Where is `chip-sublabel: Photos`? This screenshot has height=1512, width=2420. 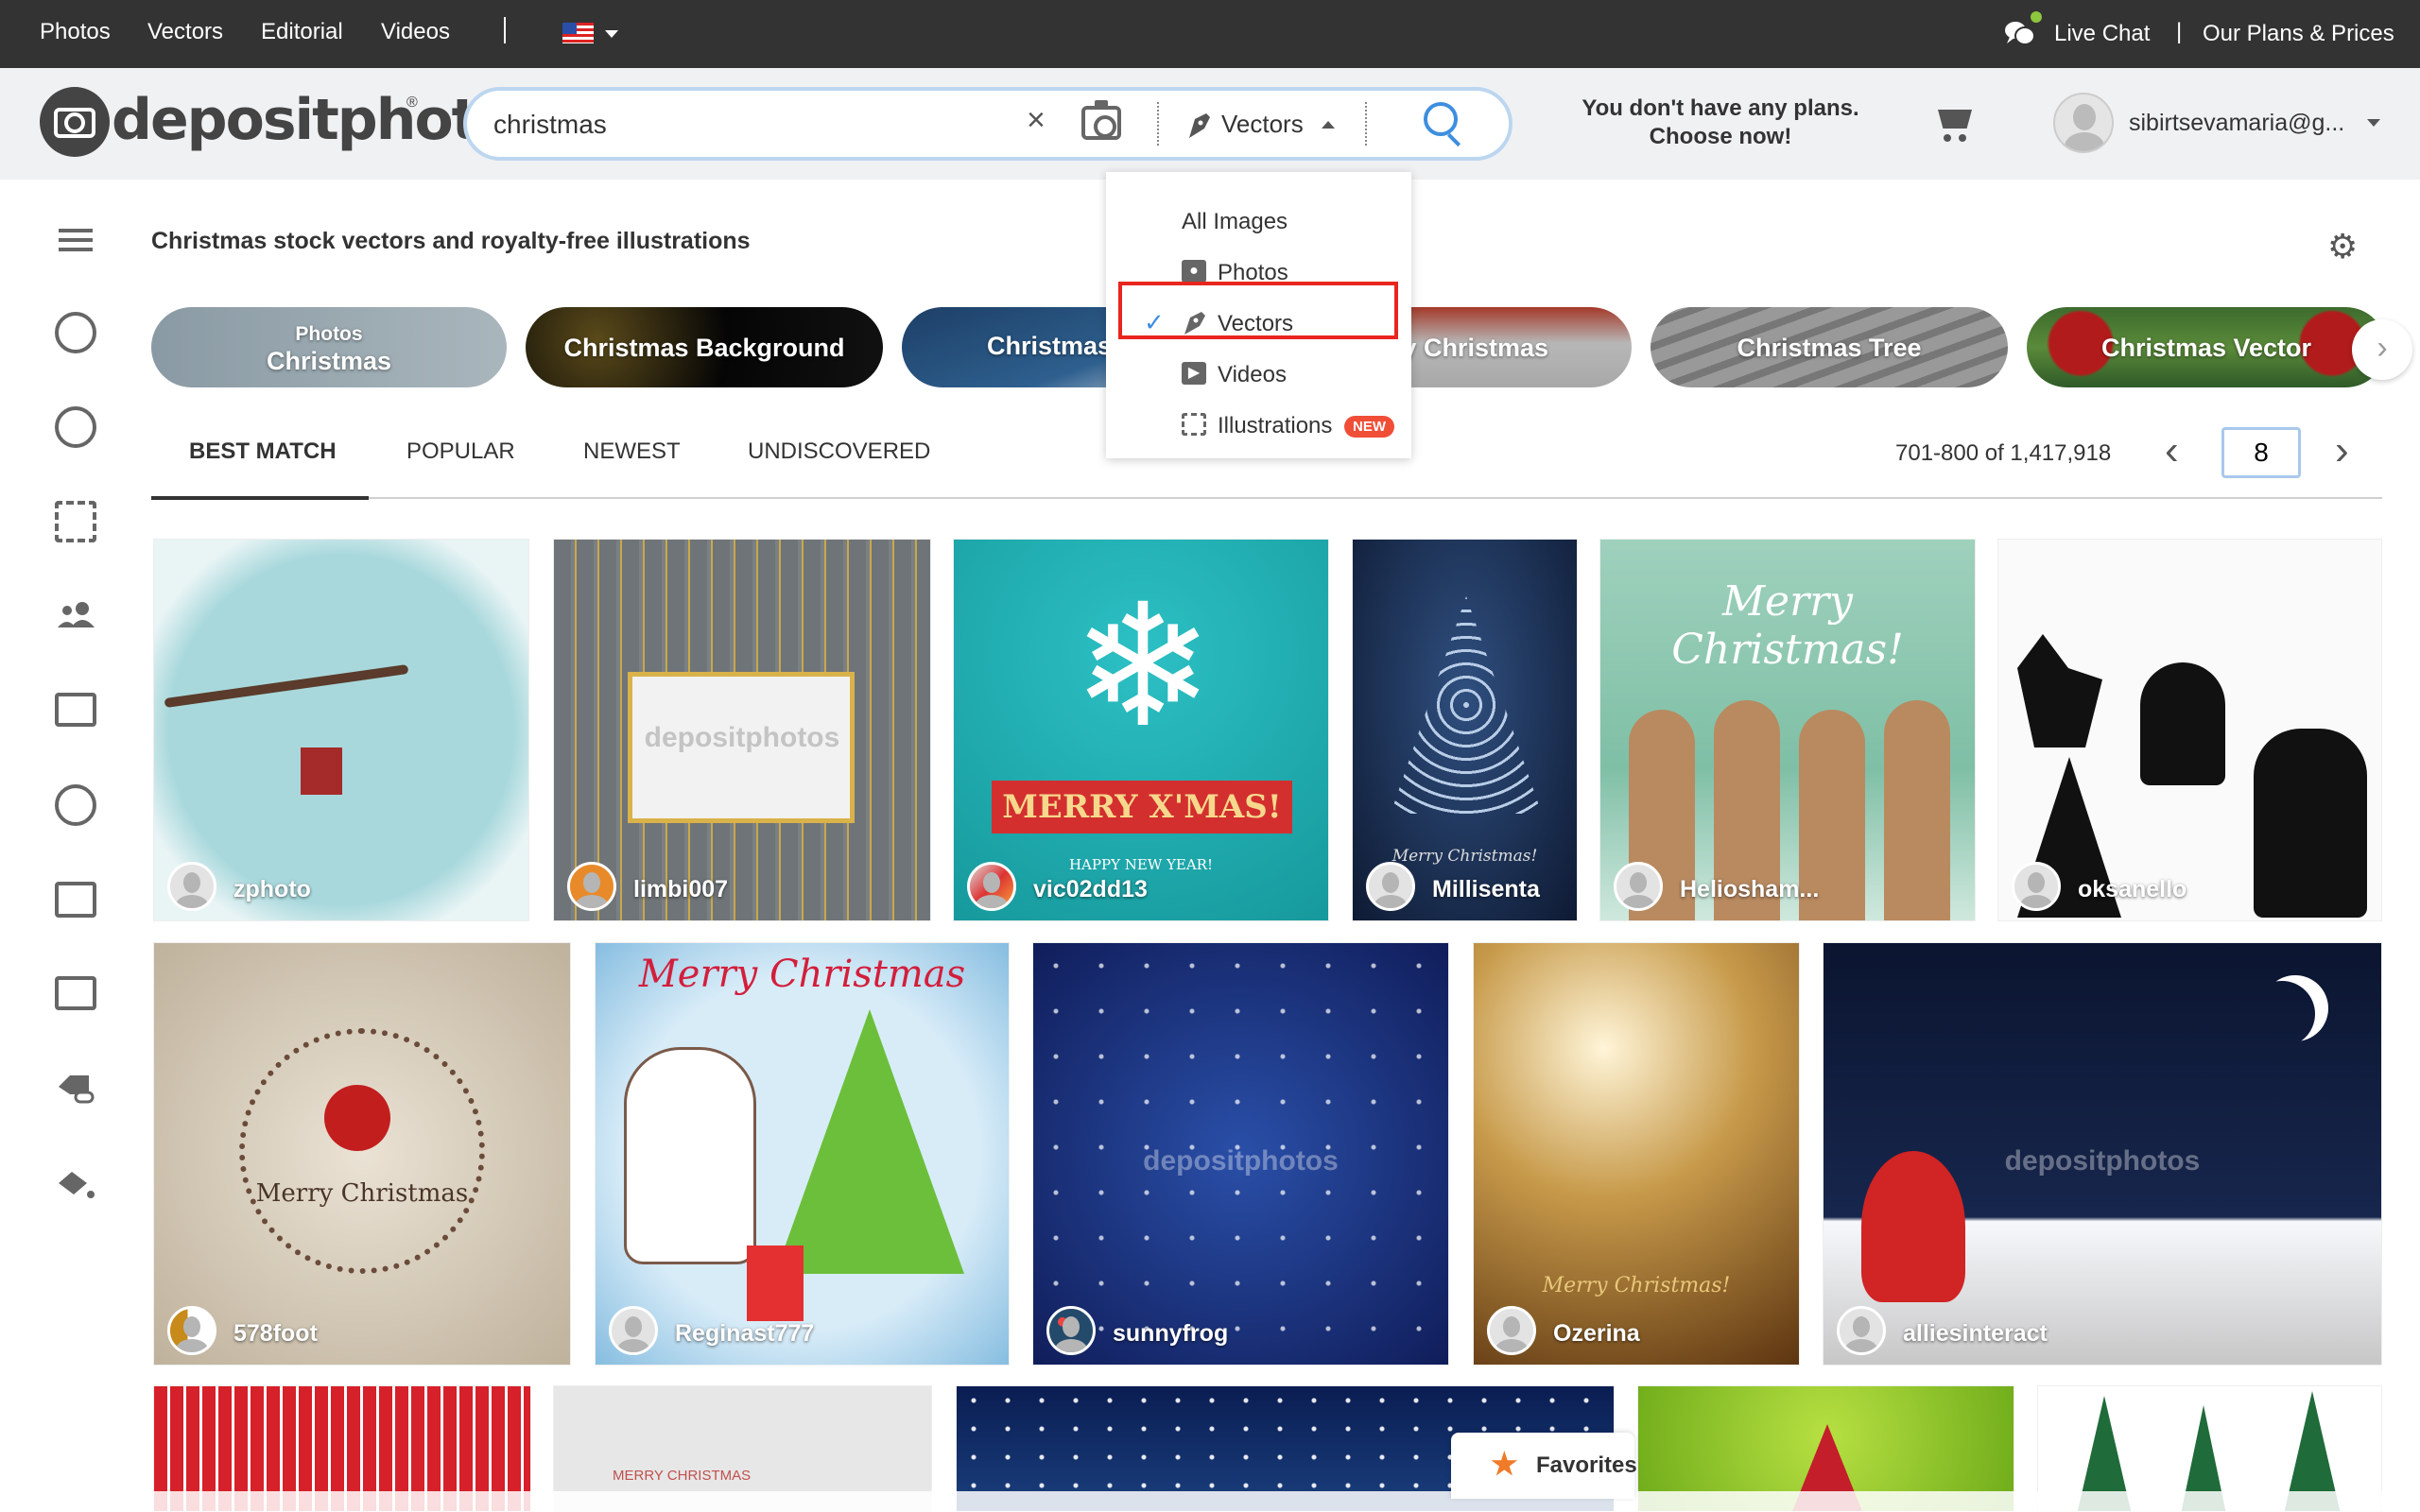 chip-sublabel: Photos is located at coordinates (329, 333).